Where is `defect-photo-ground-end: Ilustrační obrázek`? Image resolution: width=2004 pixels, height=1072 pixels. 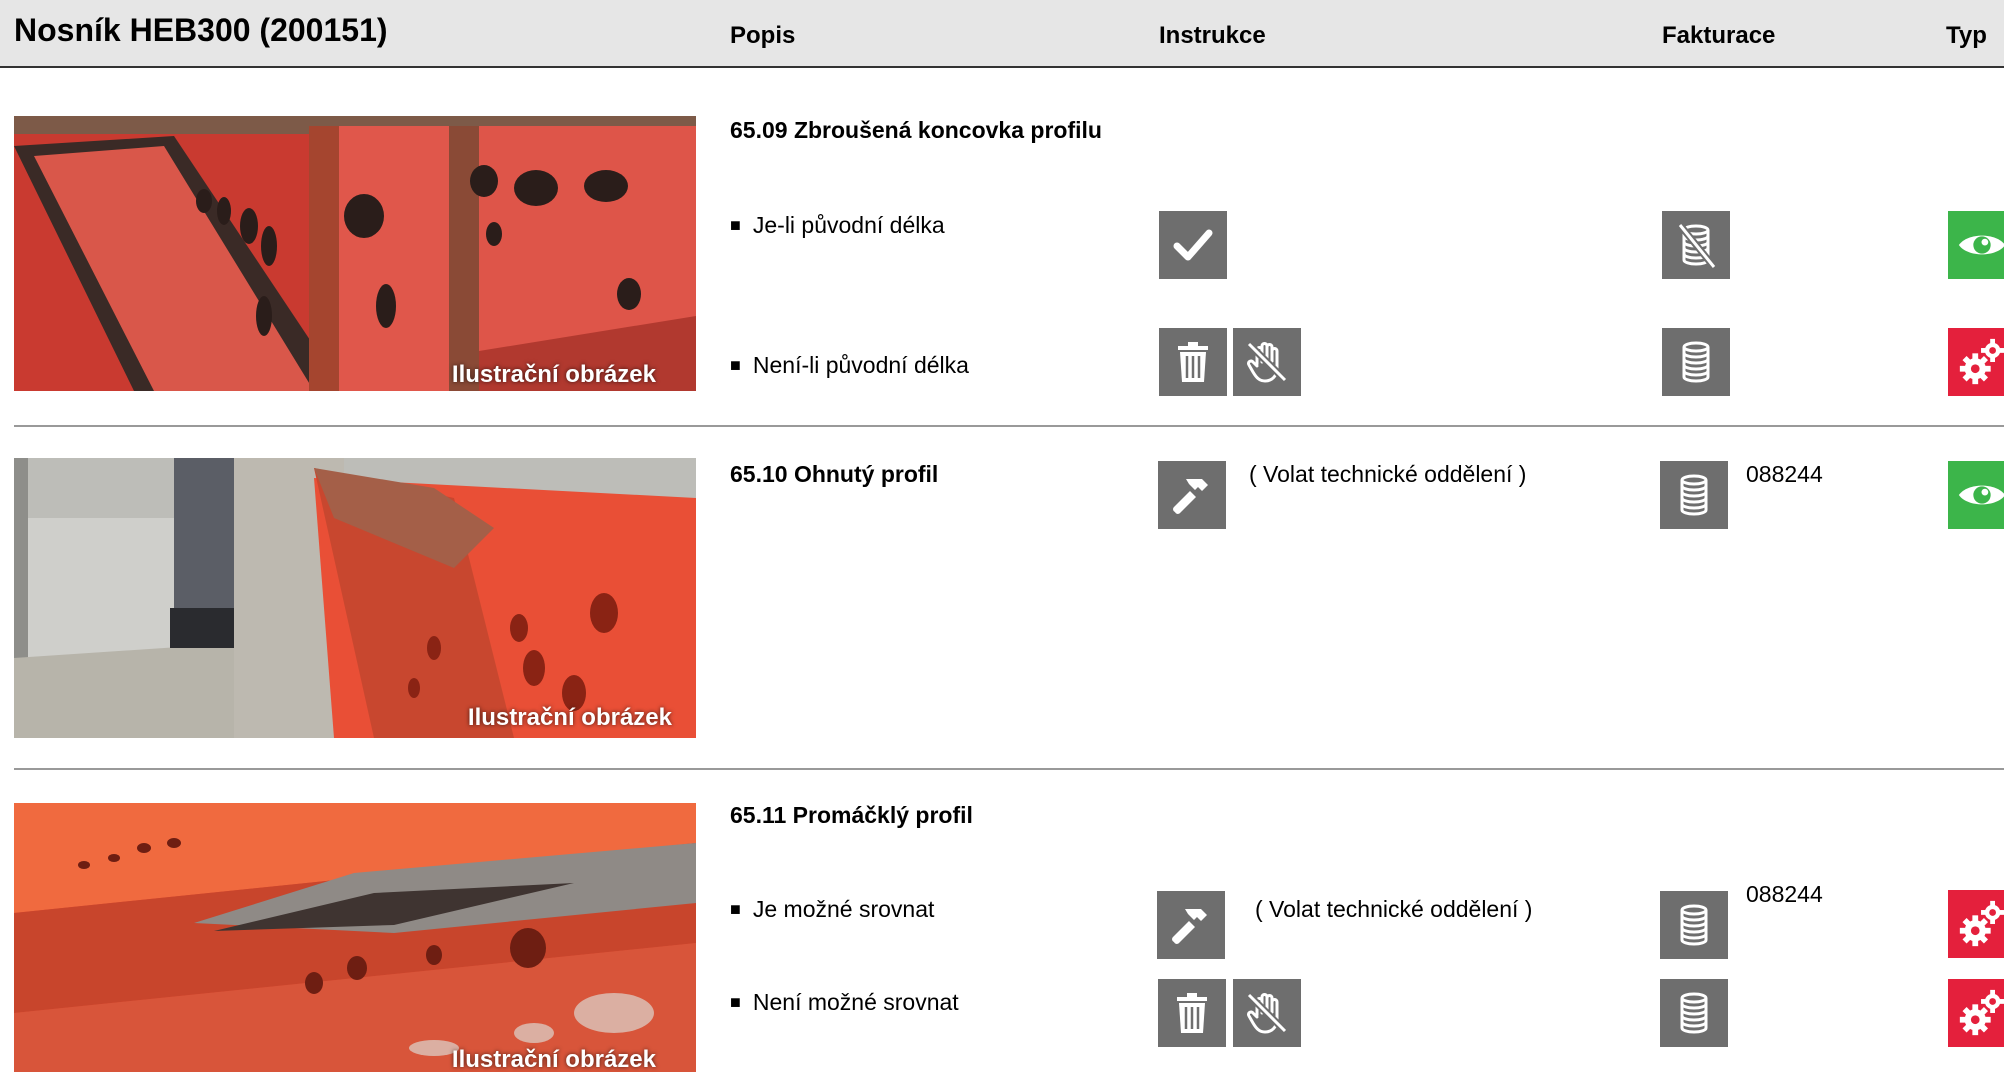
defect-photo-ground-end: Ilustrační obrázek is located at coordinates (355, 253).